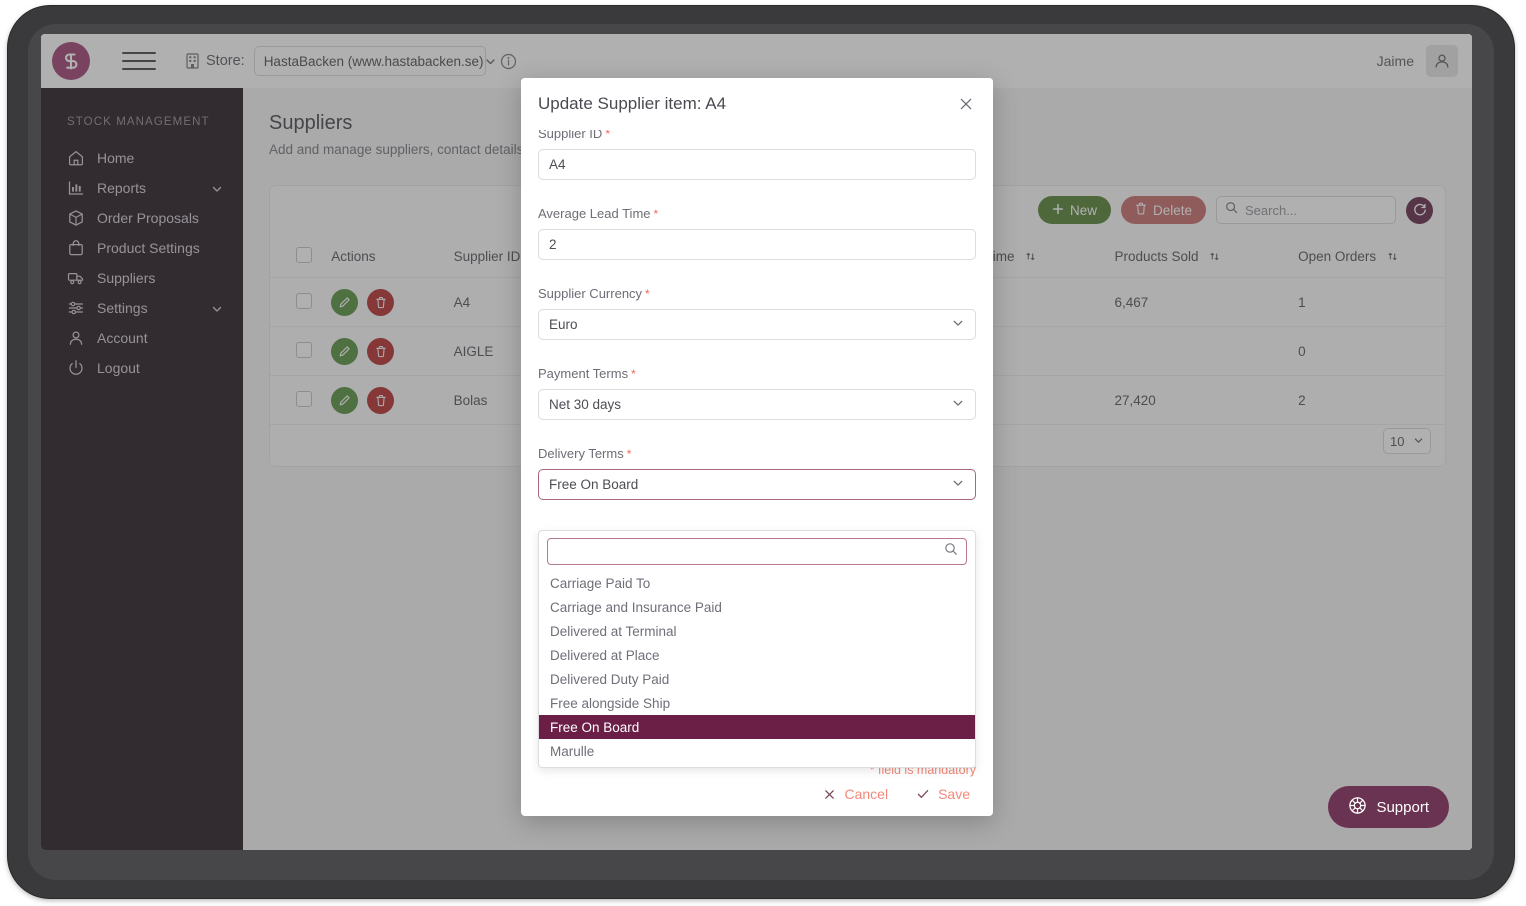 The width and height of the screenshot is (1526, 906). Describe the element at coordinates (570, 135) in the screenshot. I see `field-label-text: Supplier ID` at that location.